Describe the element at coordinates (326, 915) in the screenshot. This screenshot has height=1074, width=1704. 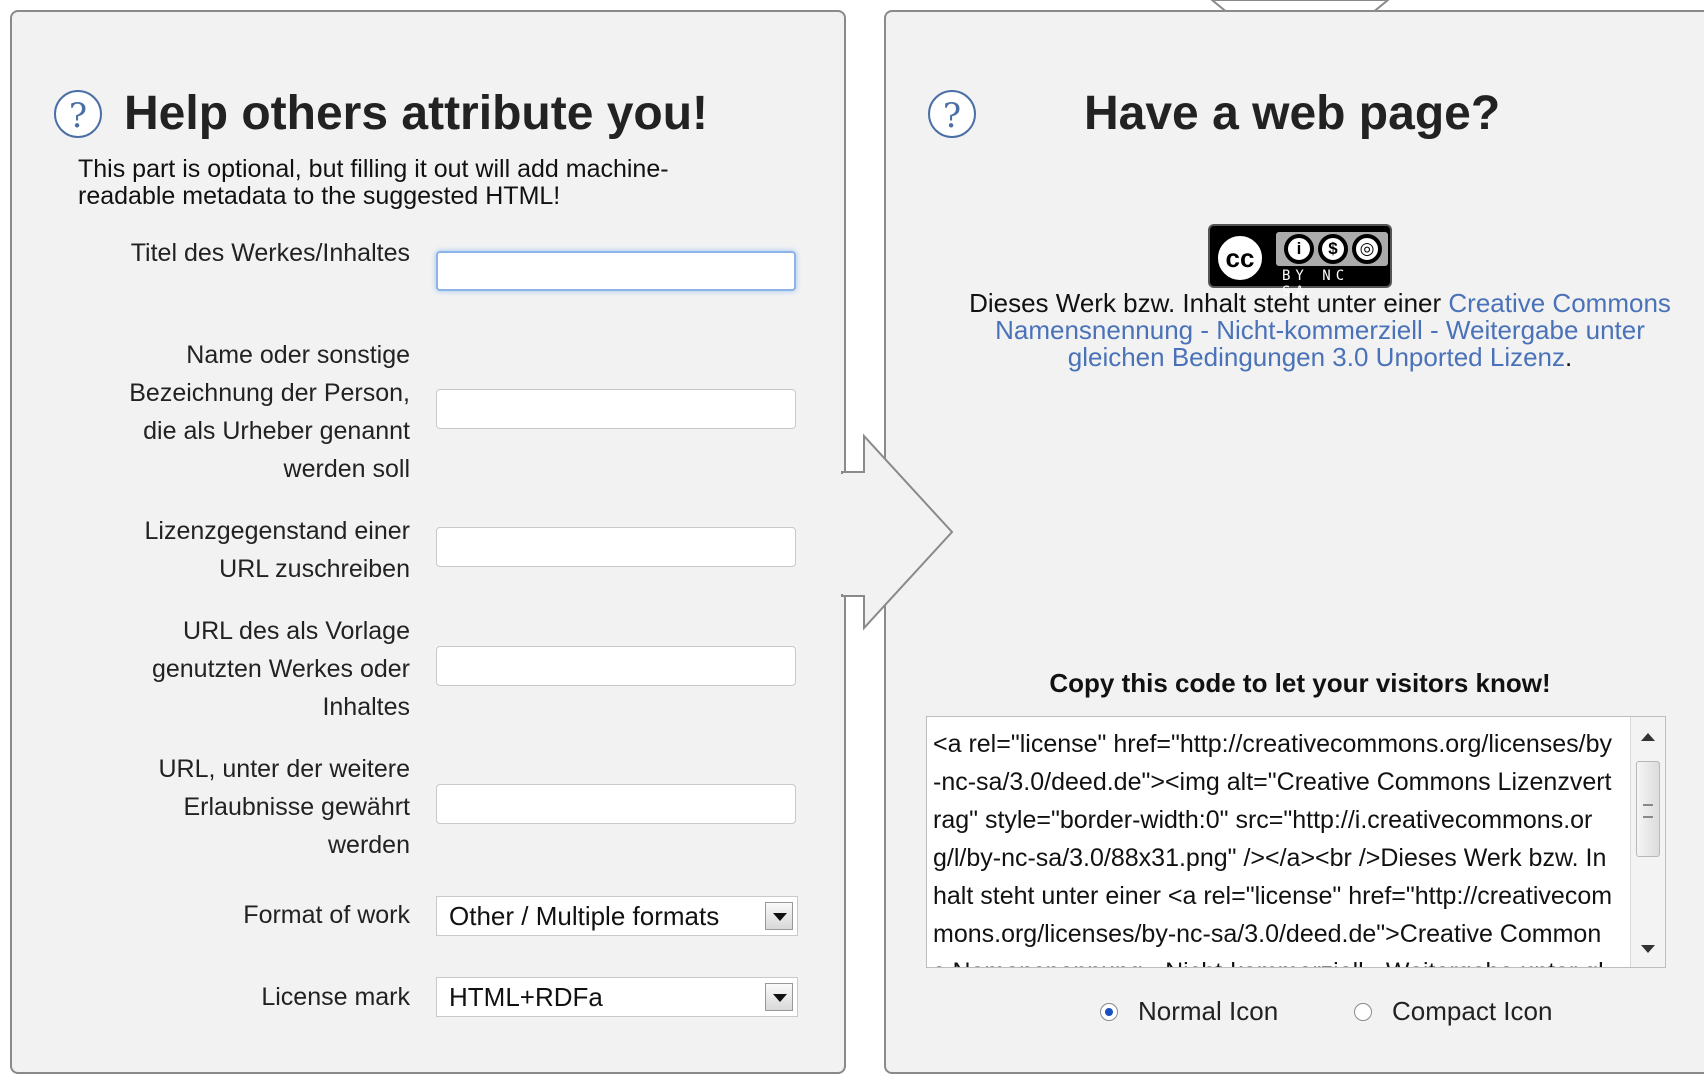
I see `label-format: Format of work` at that location.